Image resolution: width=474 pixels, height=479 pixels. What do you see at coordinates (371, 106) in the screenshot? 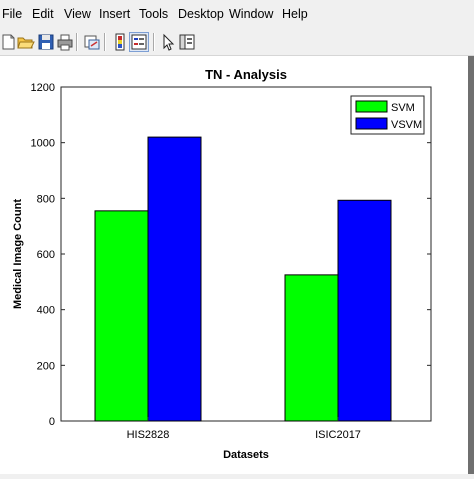
I see `legend-swatch-svm` at bounding box center [371, 106].